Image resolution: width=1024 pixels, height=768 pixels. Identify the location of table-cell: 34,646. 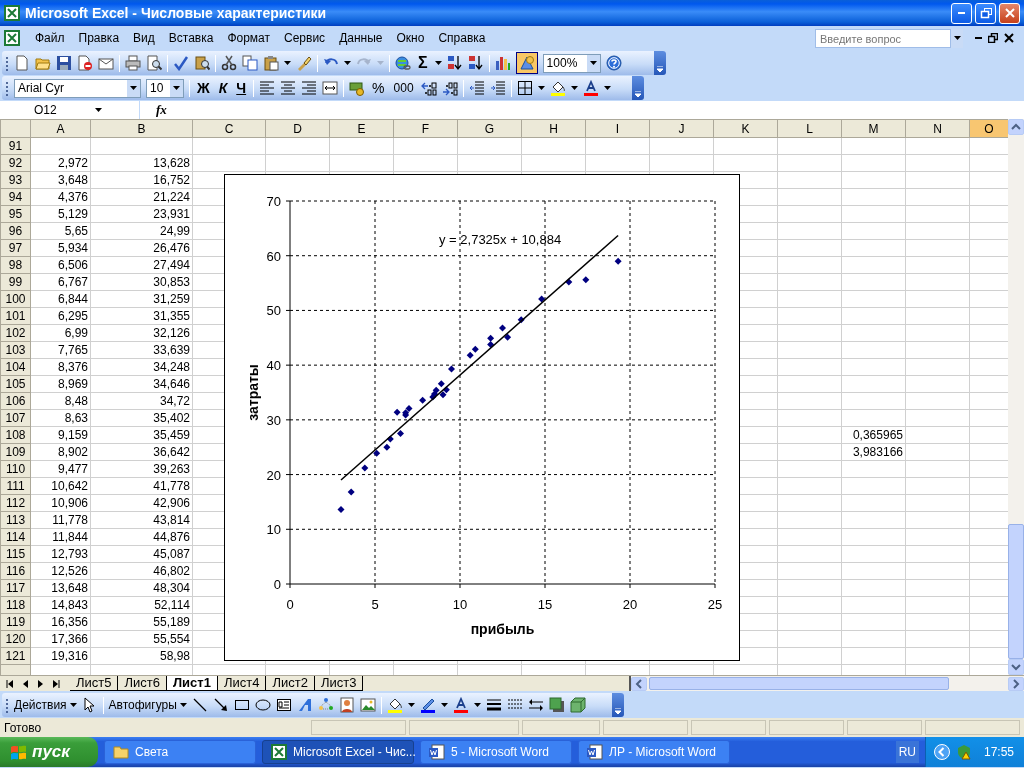
(141, 384).